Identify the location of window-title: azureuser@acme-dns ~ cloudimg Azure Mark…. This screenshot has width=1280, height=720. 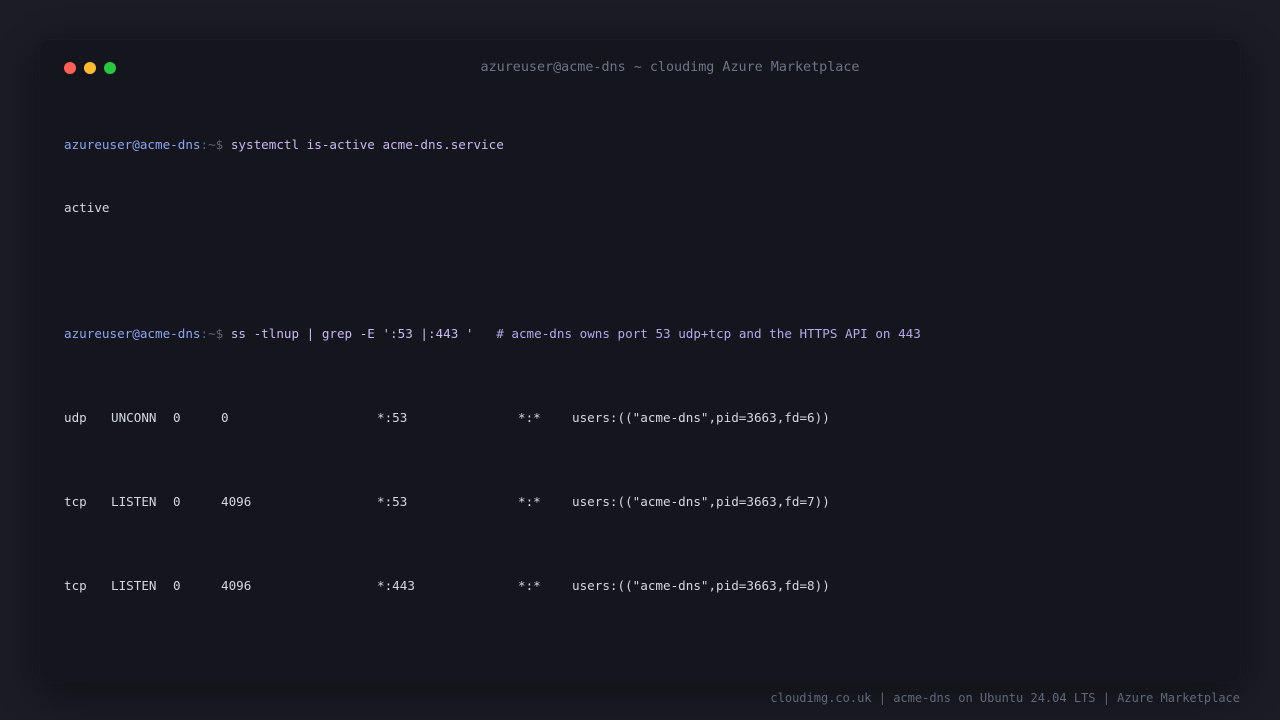
(670, 67).